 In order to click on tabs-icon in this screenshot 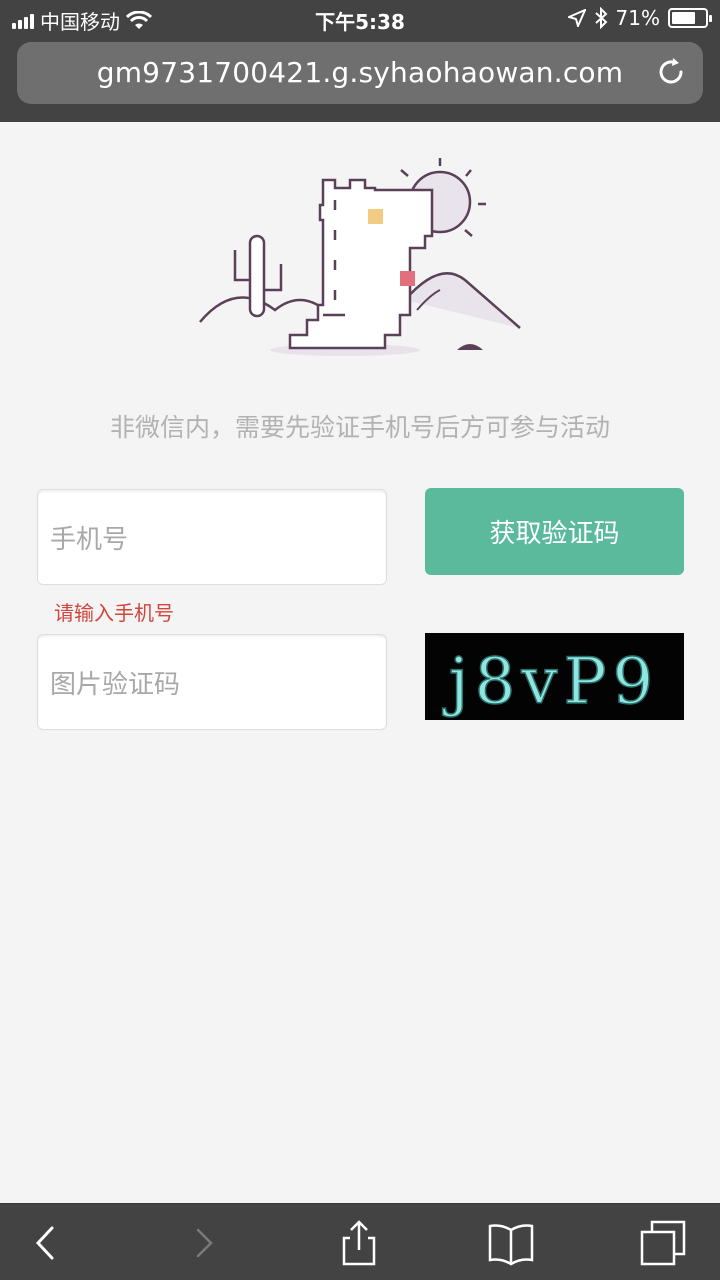, I will do `click(663, 1243)`.